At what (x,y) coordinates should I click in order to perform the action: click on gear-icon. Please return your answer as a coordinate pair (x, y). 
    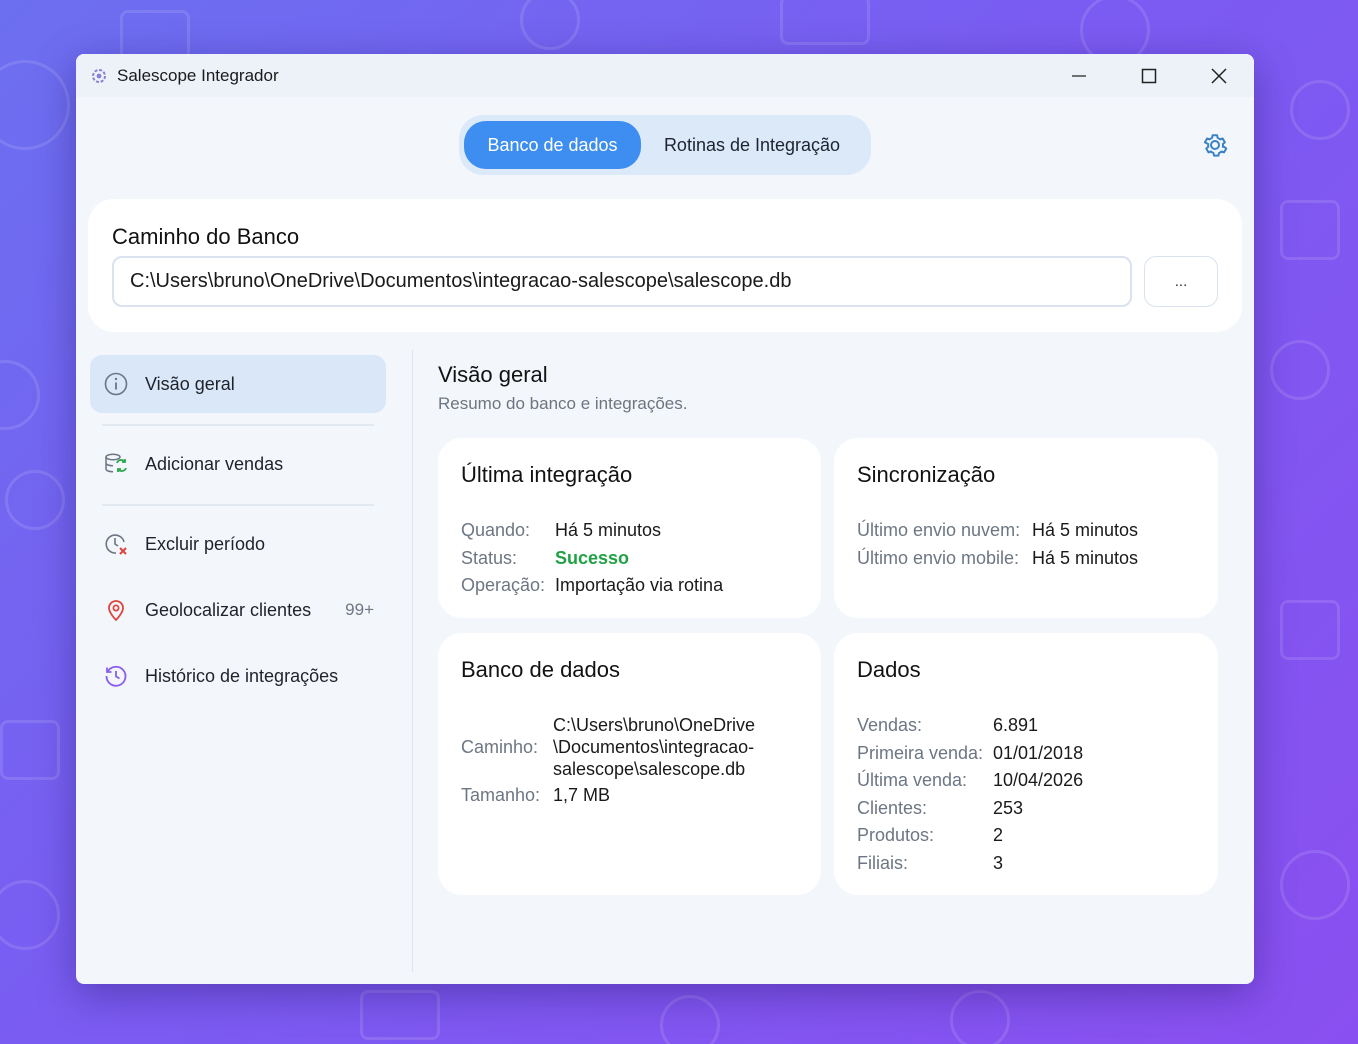
    Looking at the image, I should click on (1215, 145).